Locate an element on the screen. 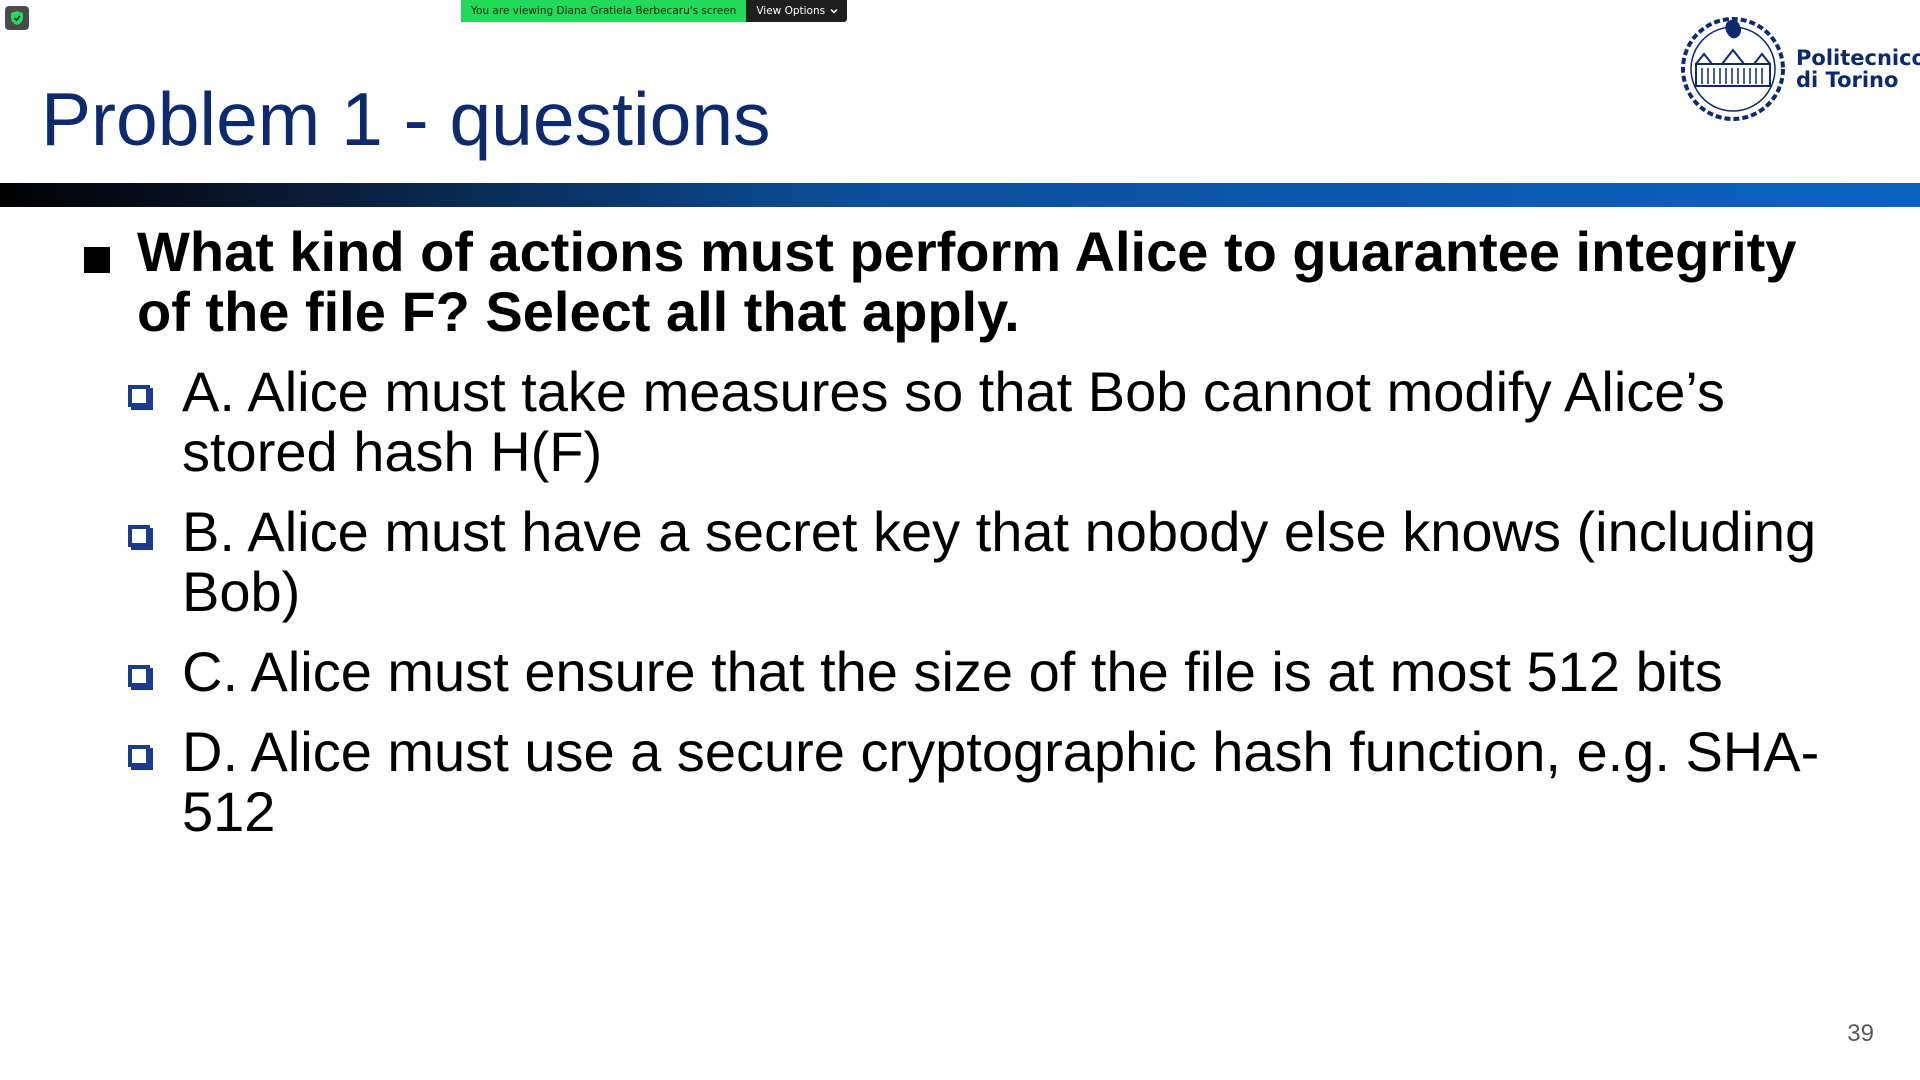  logo-text: Politecnico di Torino is located at coordinates (1858, 69).